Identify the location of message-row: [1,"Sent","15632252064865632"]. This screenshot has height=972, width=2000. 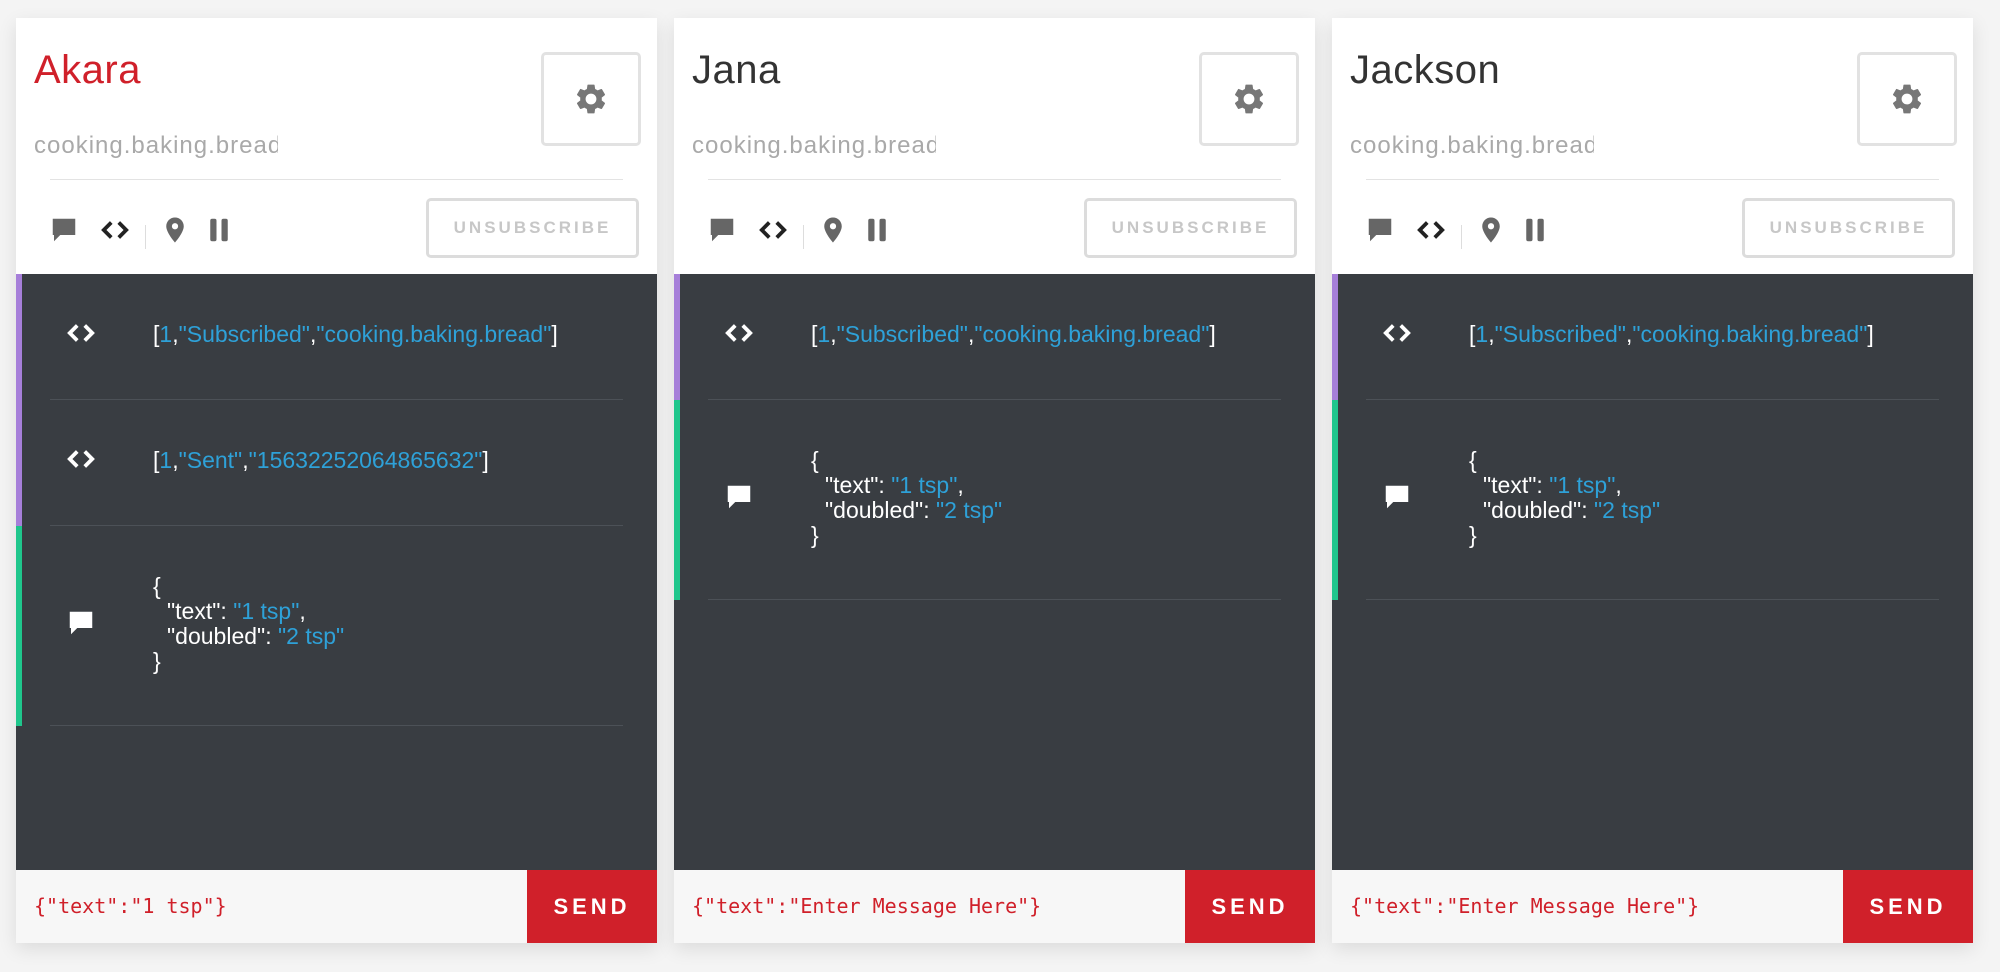
(336, 463).